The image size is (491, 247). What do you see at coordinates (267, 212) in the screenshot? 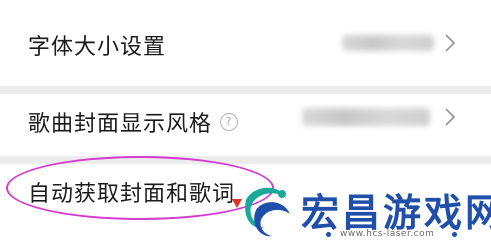
I see `watermark-logo-icon` at bounding box center [267, 212].